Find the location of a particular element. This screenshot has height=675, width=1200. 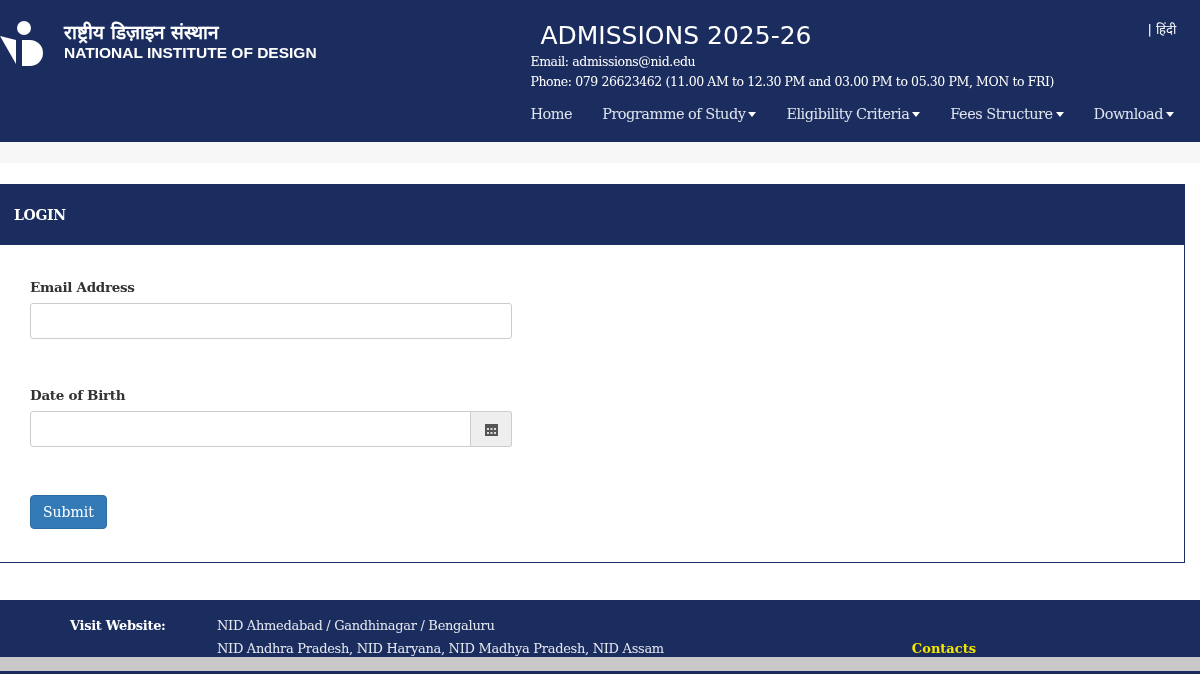

nav-link: Home is located at coordinates (551, 114).